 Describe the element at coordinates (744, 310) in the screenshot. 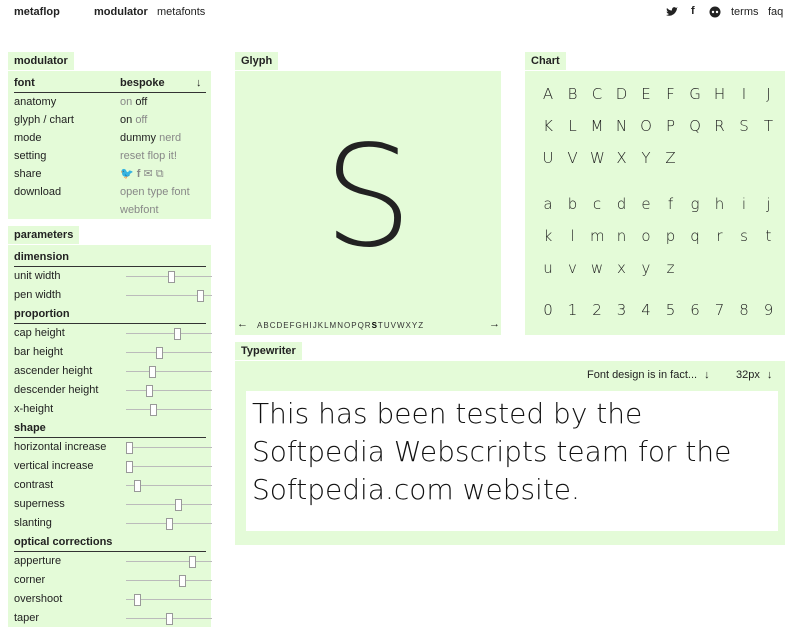

I see `chart-glyph: 8` at that location.